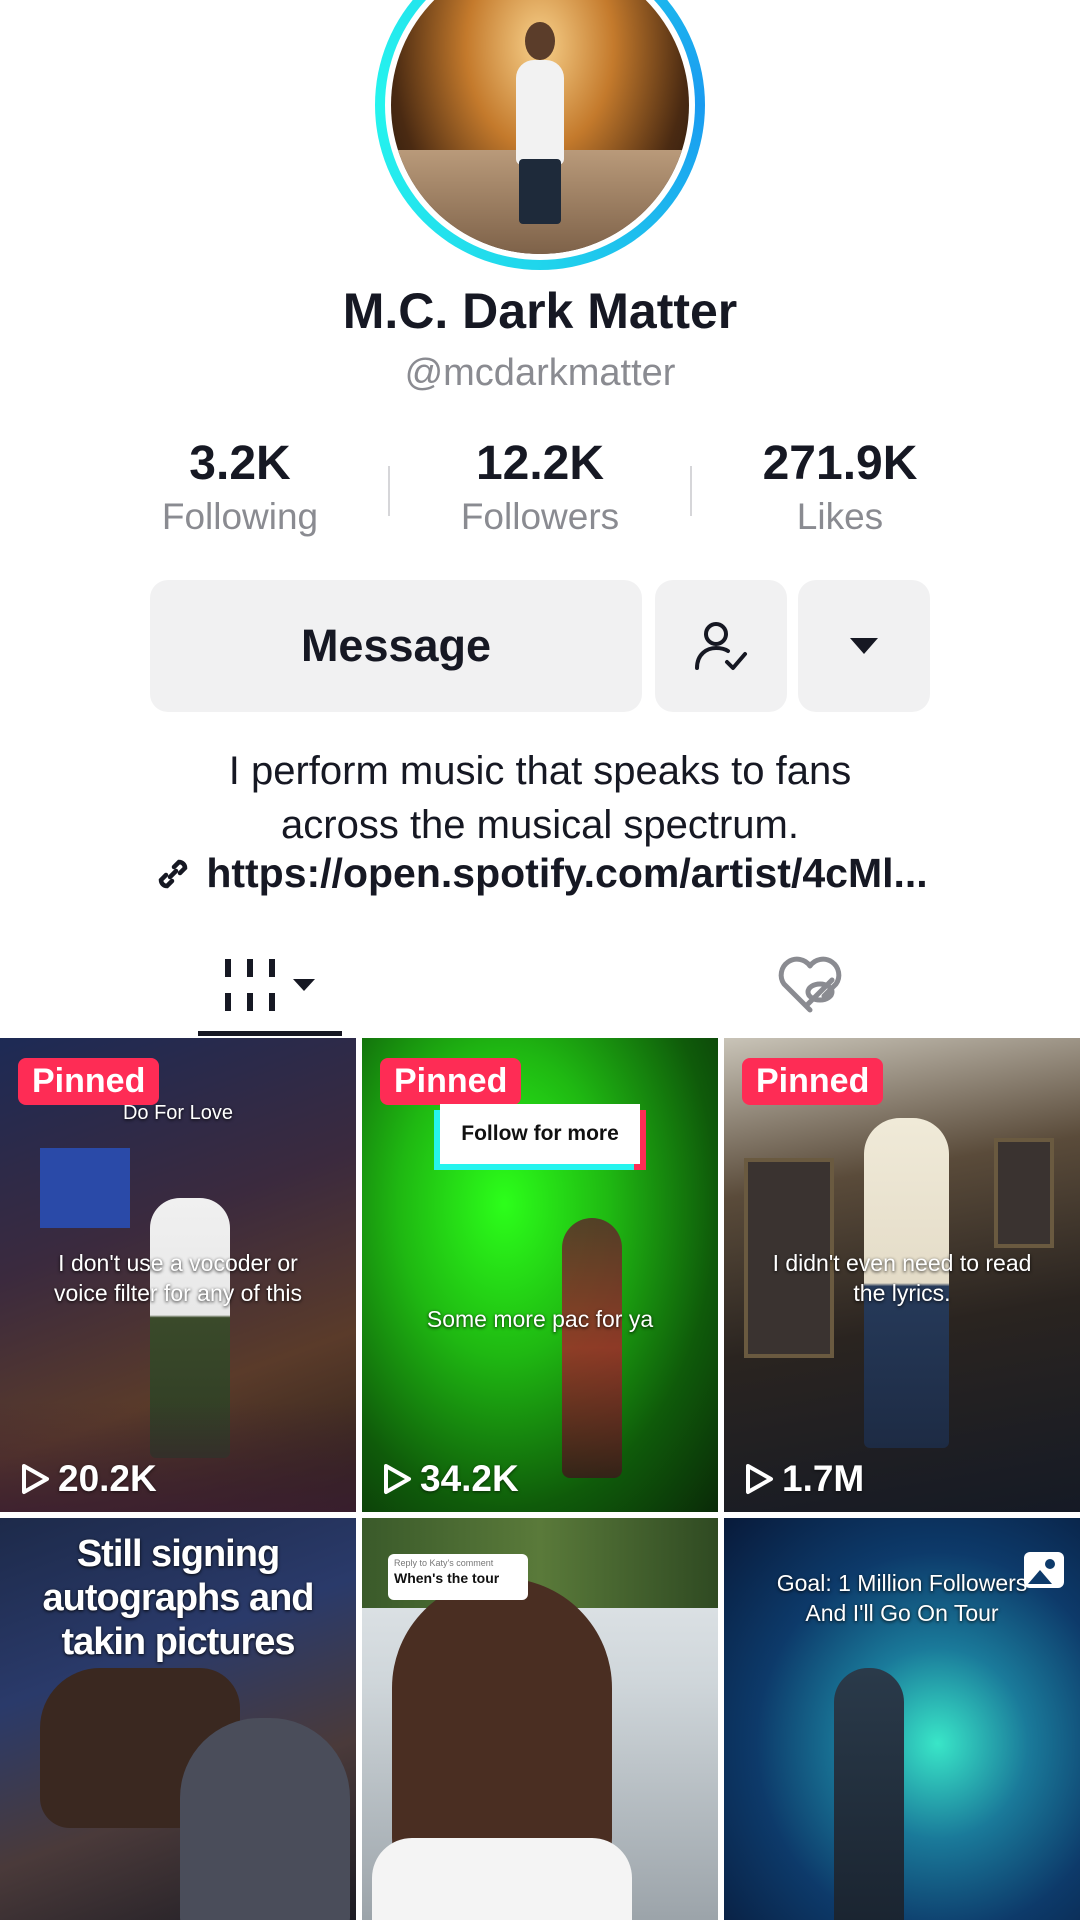  Describe the element at coordinates (469, 1478) in the screenshot. I see `video-views-count: 34.2K` at that location.